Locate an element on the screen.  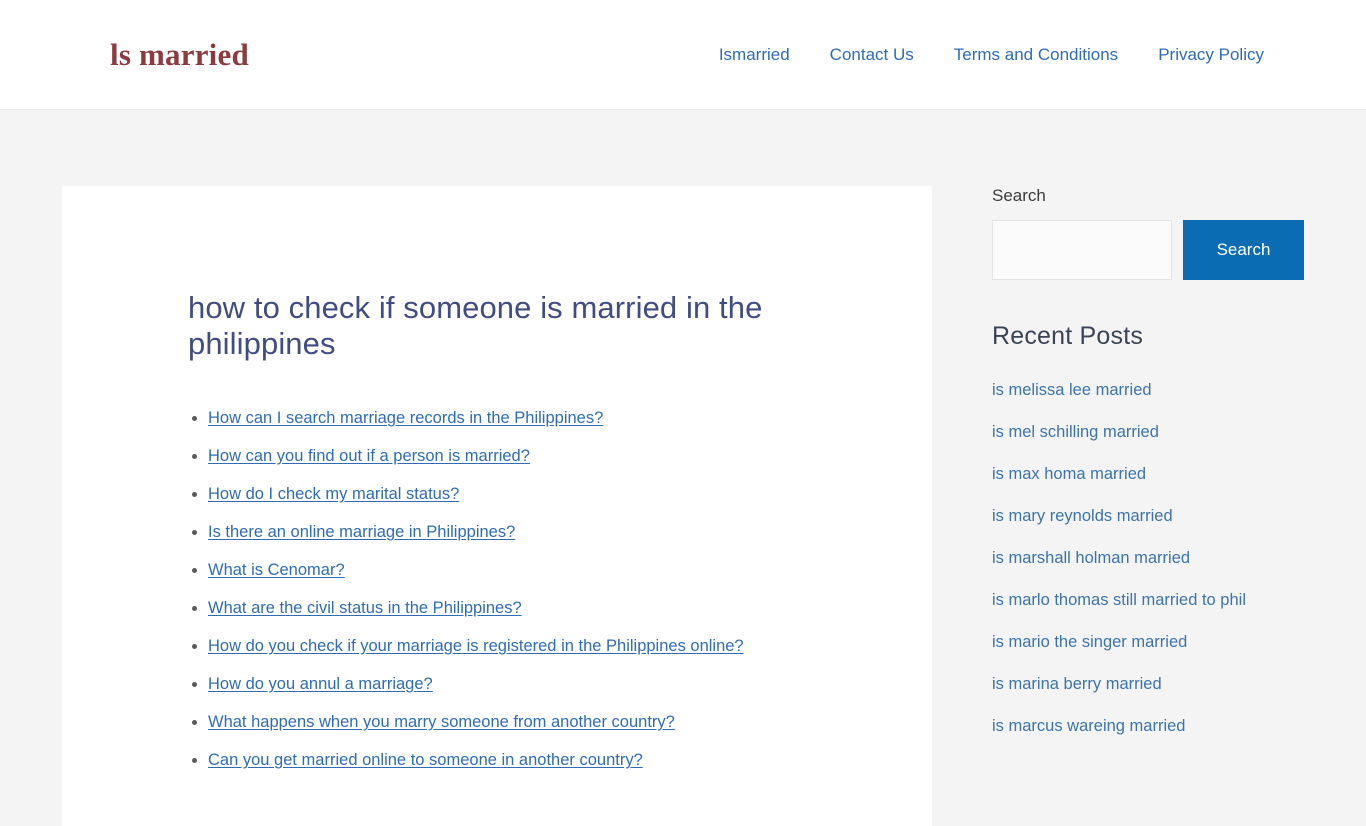
recent-post-link: is mary reynolds married is located at coordinates (1082, 516).